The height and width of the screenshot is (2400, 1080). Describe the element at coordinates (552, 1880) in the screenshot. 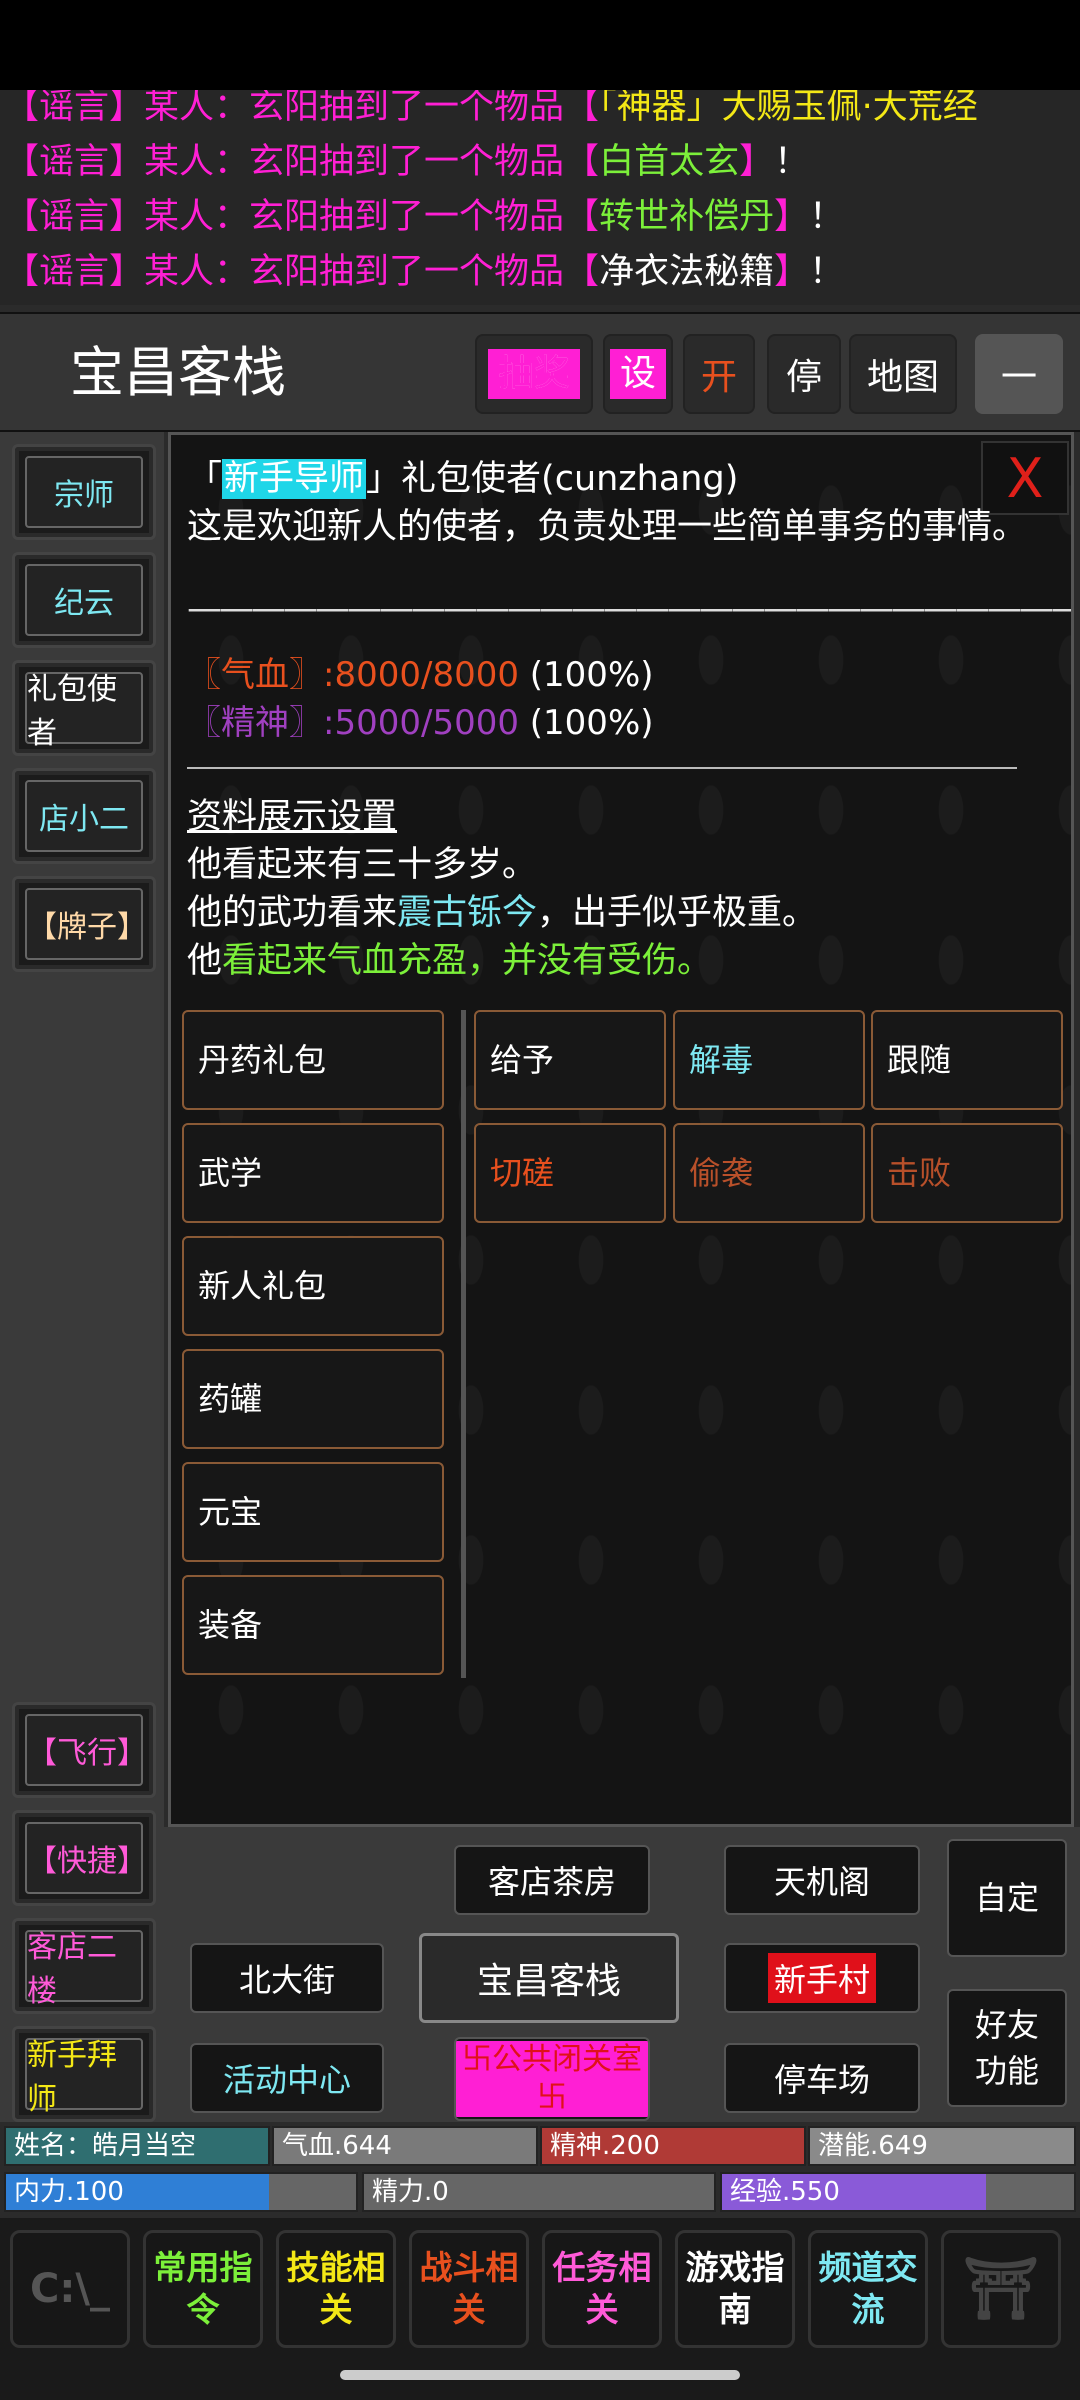

I see `nav-teahouse: 客店茶房` at that location.